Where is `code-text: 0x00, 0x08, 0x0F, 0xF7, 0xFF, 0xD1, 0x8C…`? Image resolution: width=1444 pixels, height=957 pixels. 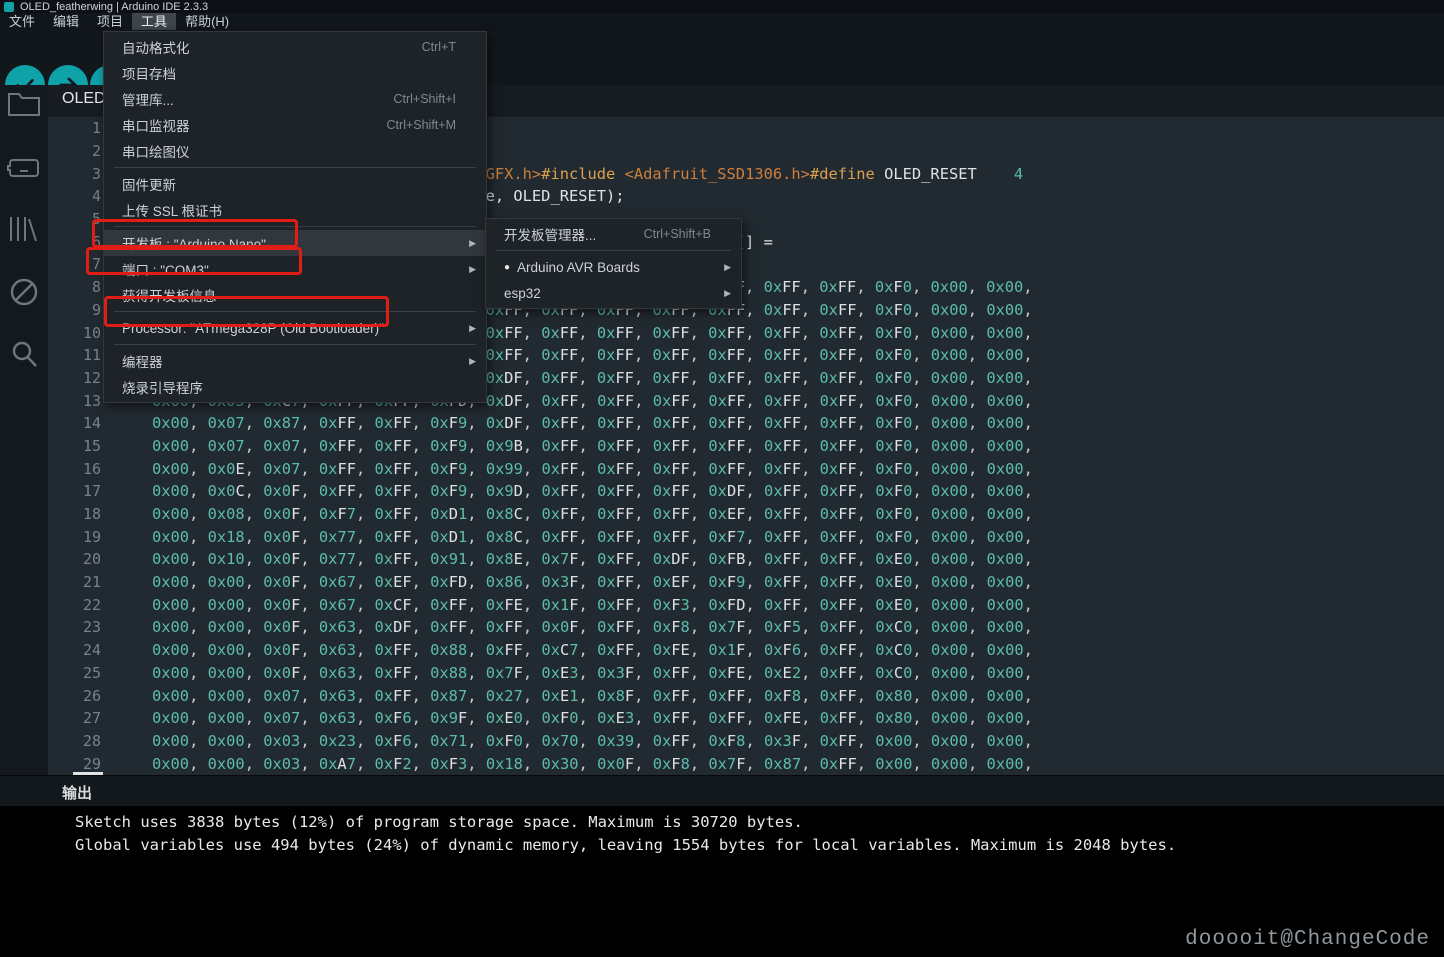
code-text: 0x00, 0x08, 0x0F, 0xF7, 0xFF, 0xD1, 0x8C… is located at coordinates (592, 514).